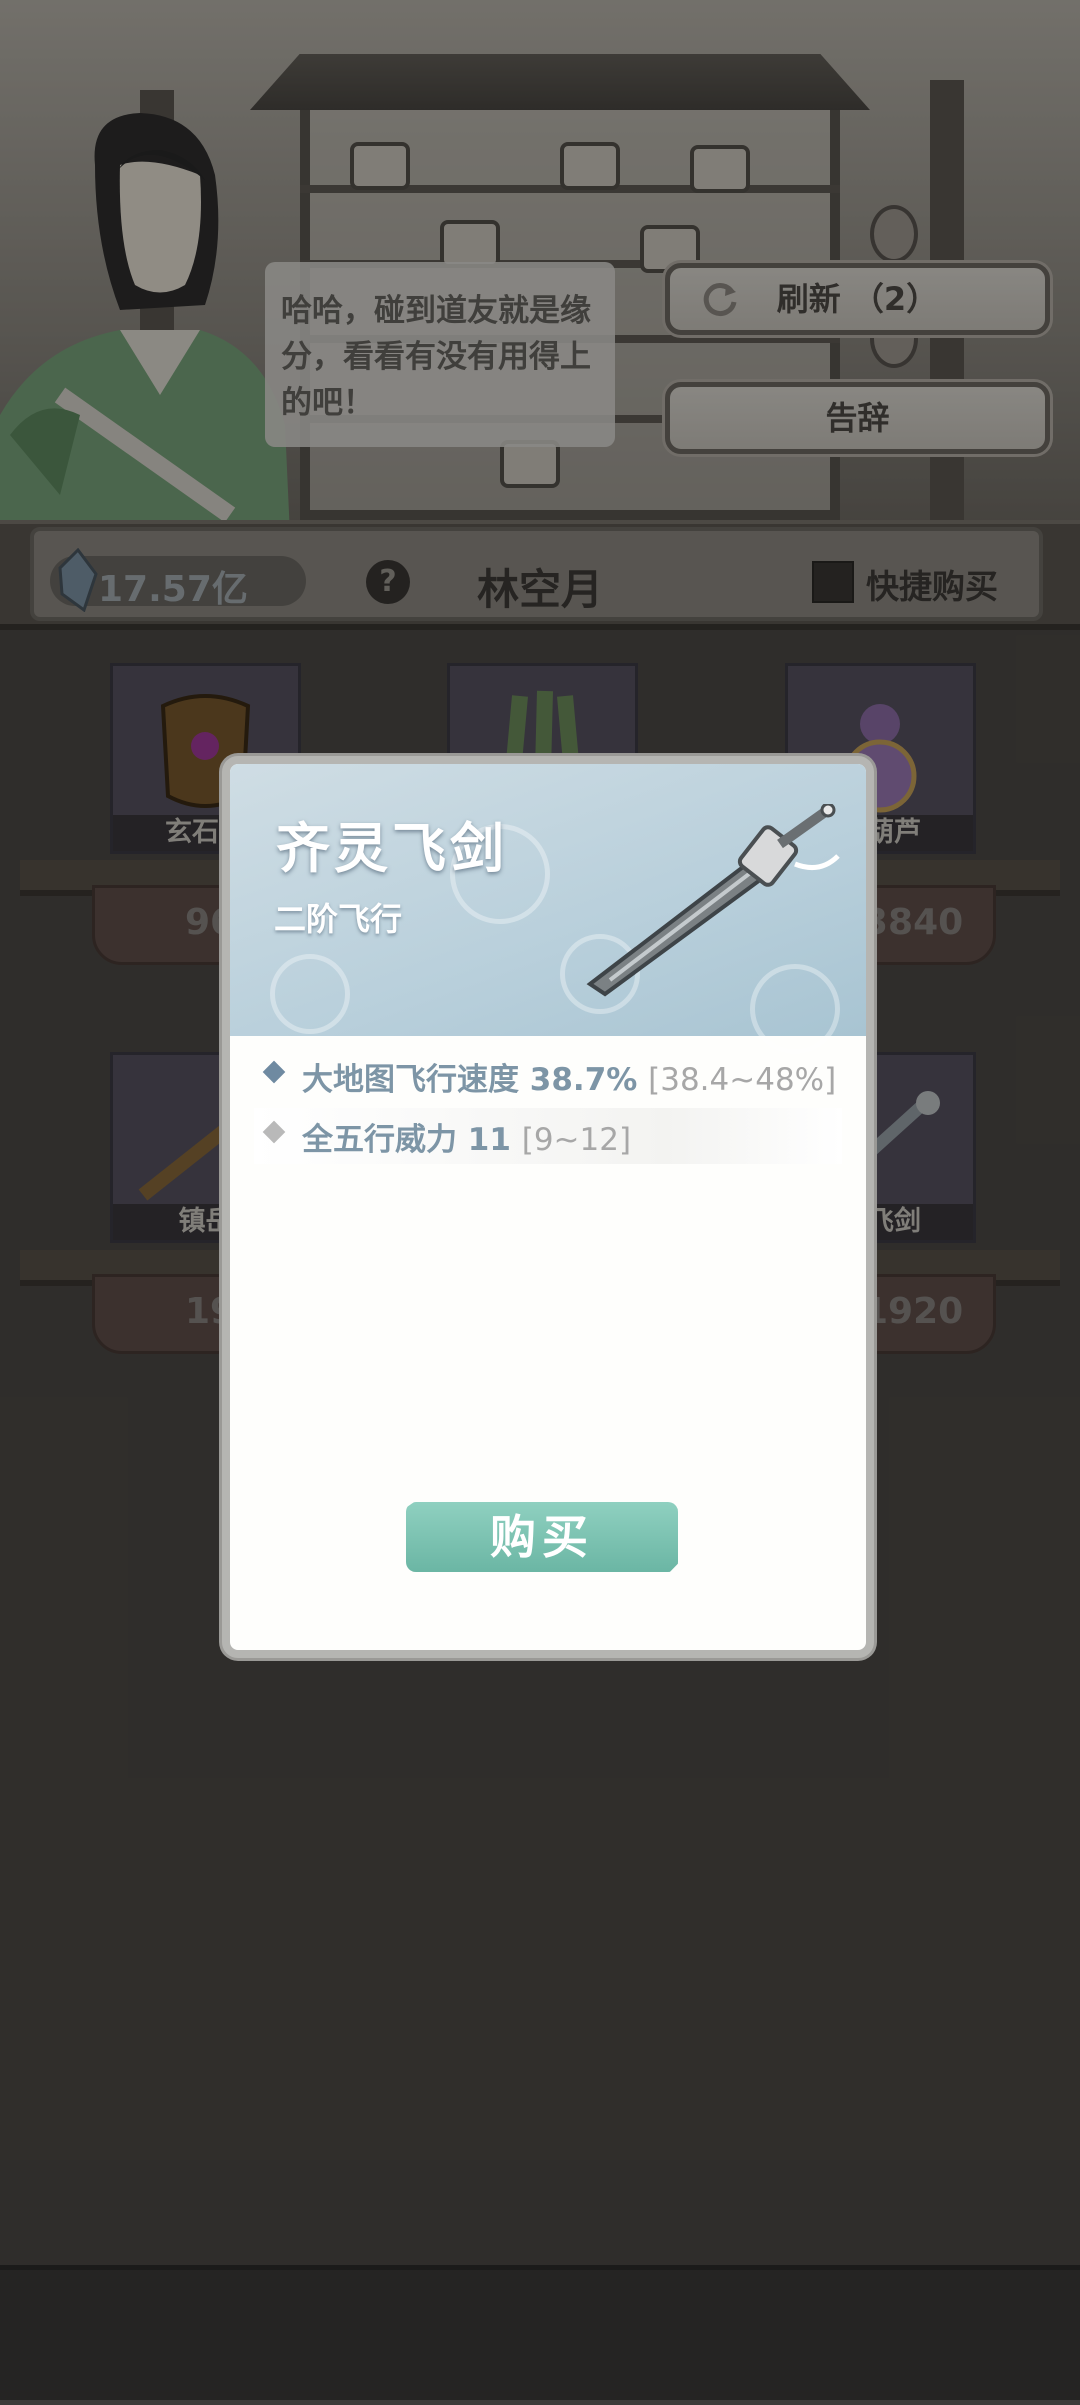  Describe the element at coordinates (713, 900) in the screenshot. I see `flying-sword-icon` at that location.